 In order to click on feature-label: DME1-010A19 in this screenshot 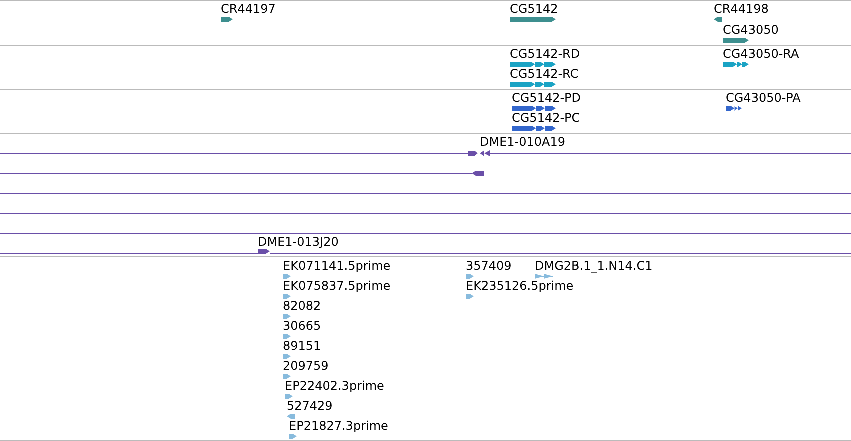, I will do `click(523, 142)`.